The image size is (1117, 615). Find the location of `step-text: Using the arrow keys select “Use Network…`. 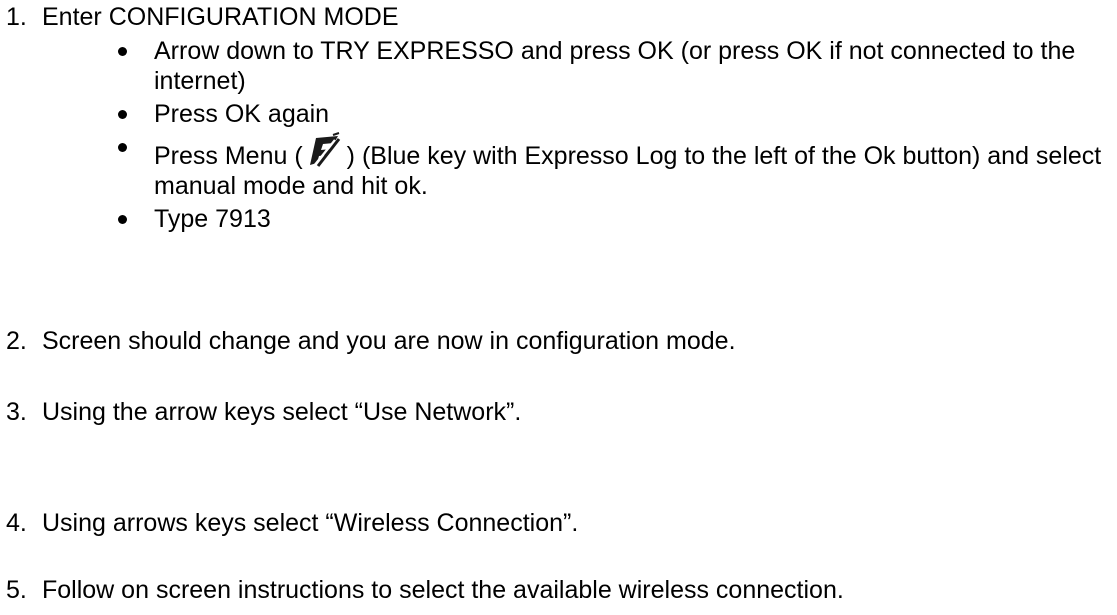

step-text: Using the arrow keys select “Use Network… is located at coordinates (282, 412).